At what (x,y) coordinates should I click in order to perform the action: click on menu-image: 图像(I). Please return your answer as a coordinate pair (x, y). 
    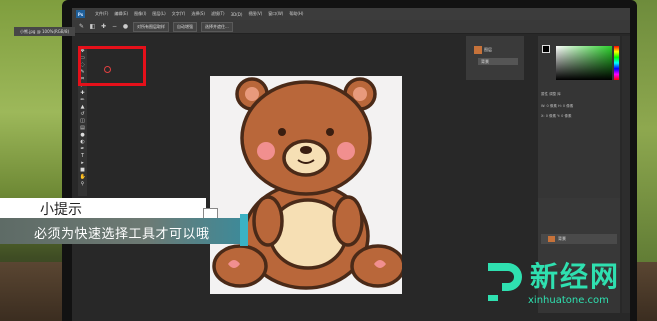
    Looking at the image, I should click on (140, 14).